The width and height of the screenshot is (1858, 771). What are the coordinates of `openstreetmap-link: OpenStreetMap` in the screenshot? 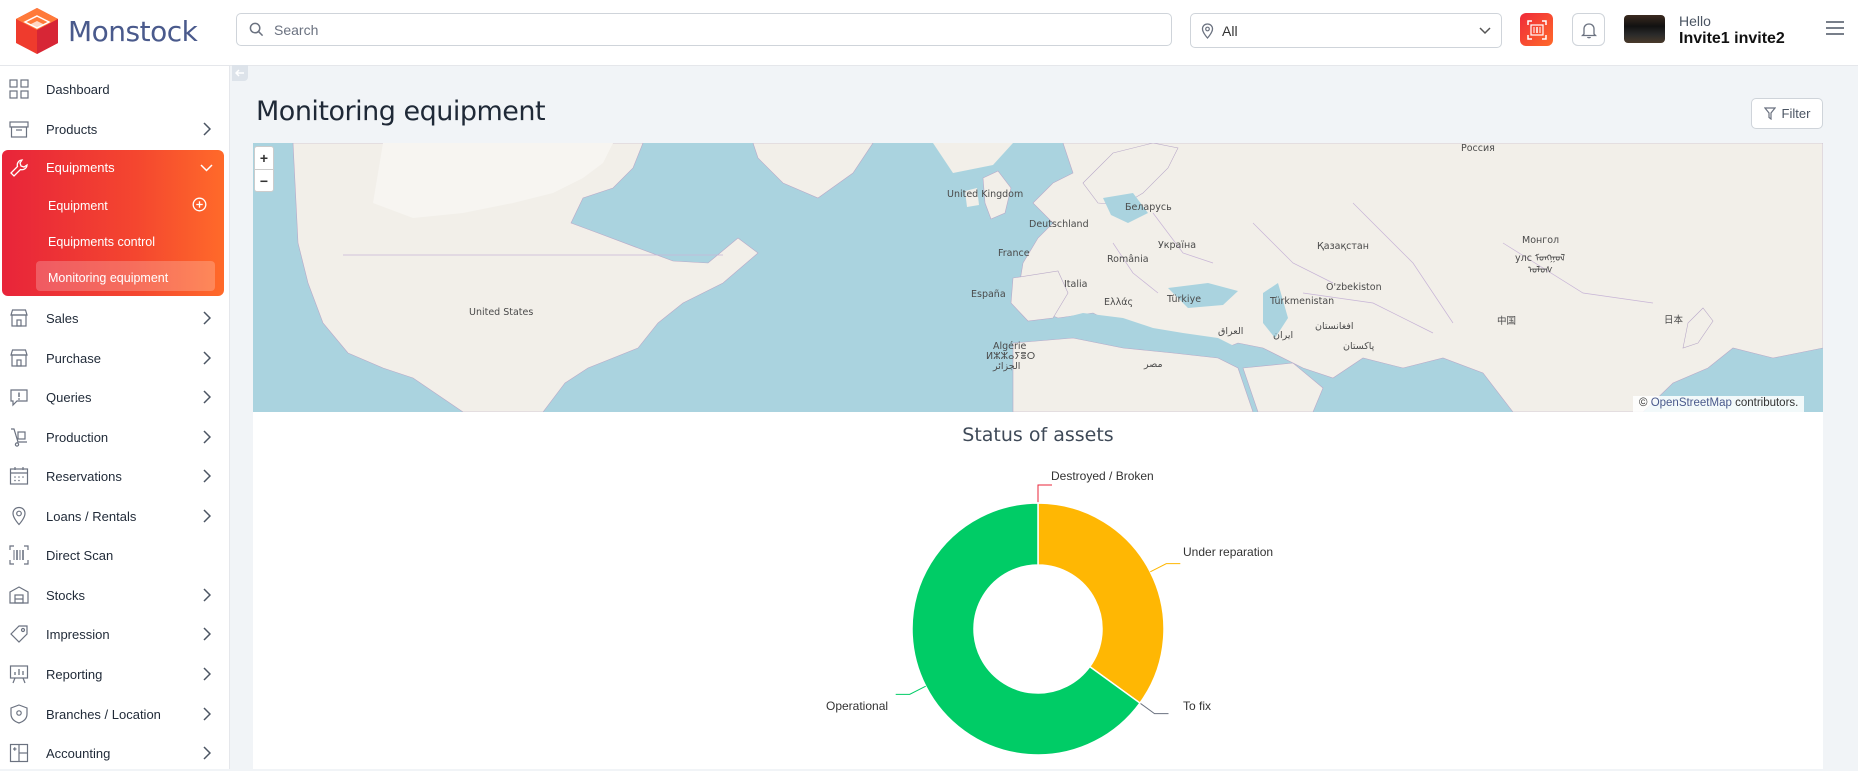 It's located at (1691, 403).